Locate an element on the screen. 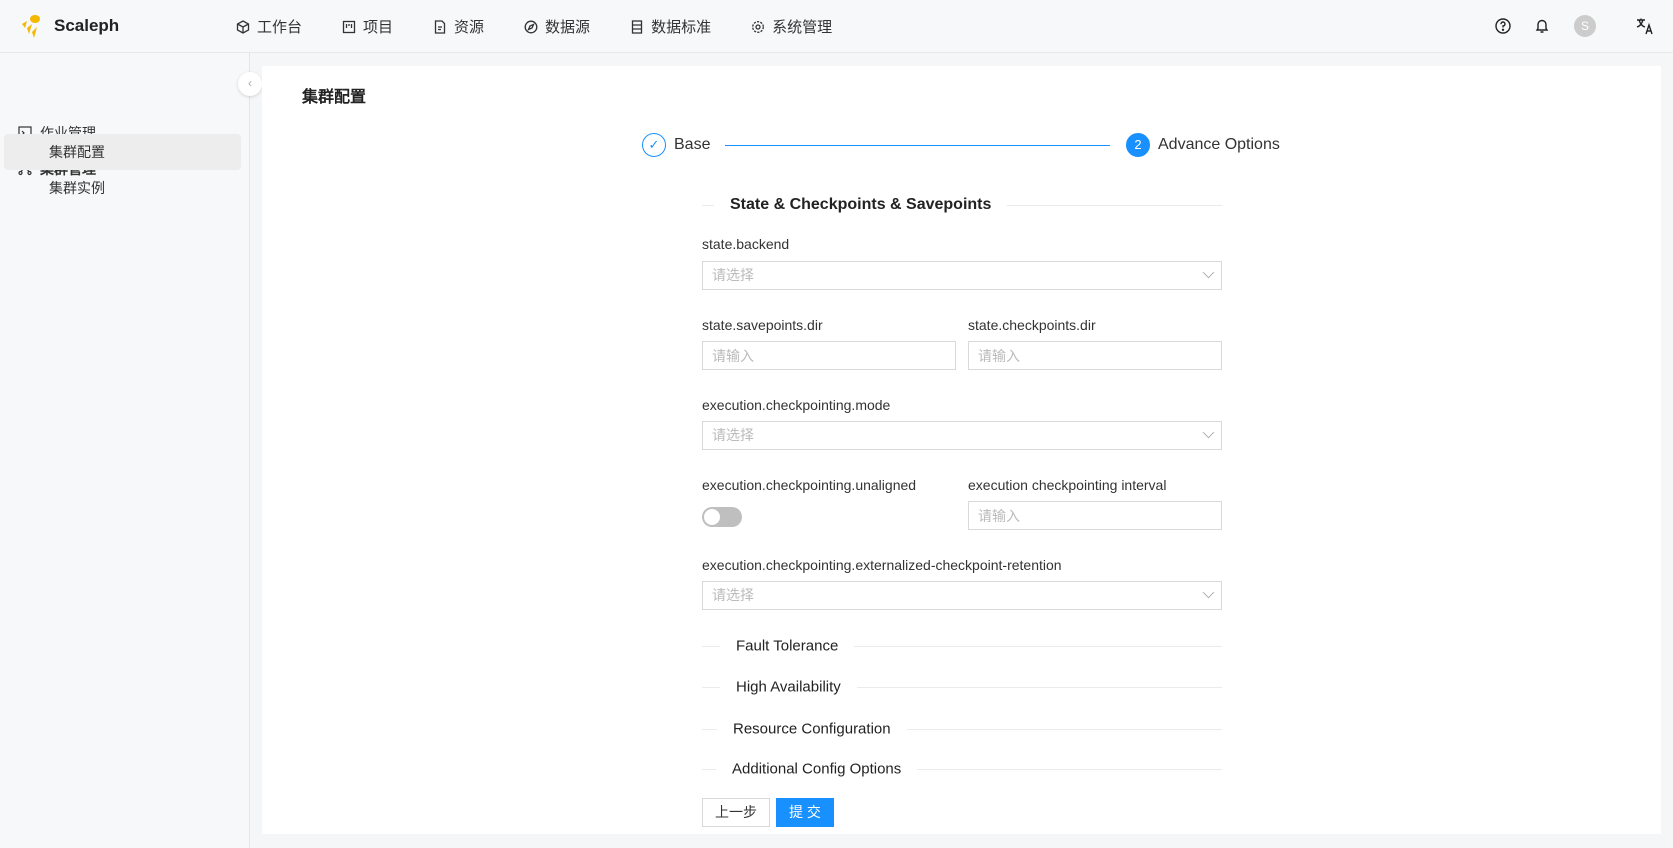 This screenshot has width=1673, height=848. state-backend-label: state.backend is located at coordinates (746, 244).